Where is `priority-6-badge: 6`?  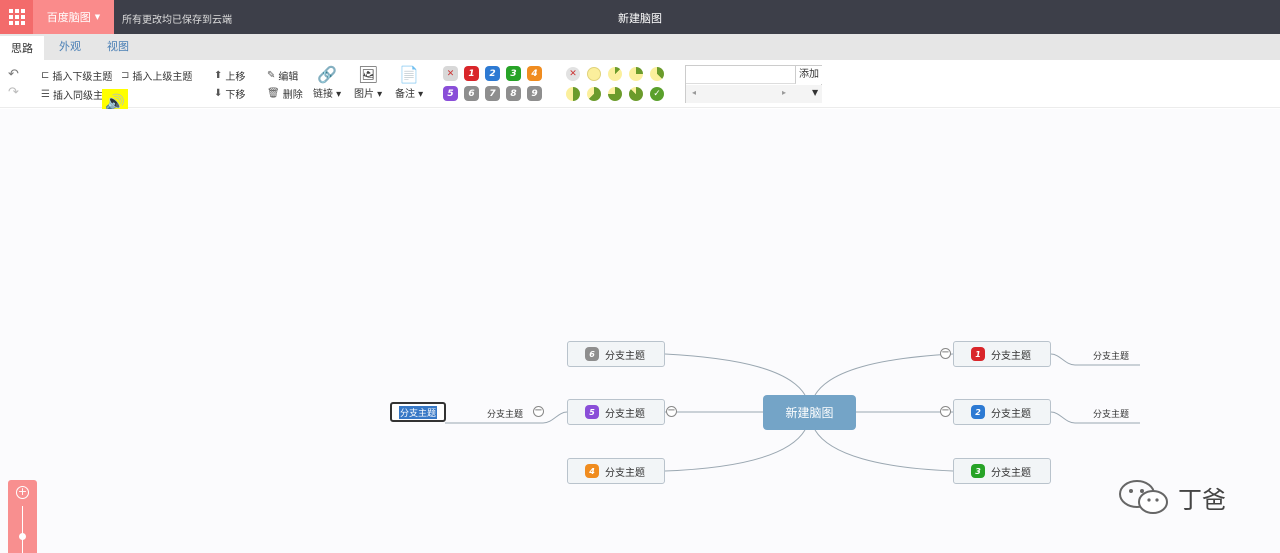 priority-6-badge: 6 is located at coordinates (592, 354).